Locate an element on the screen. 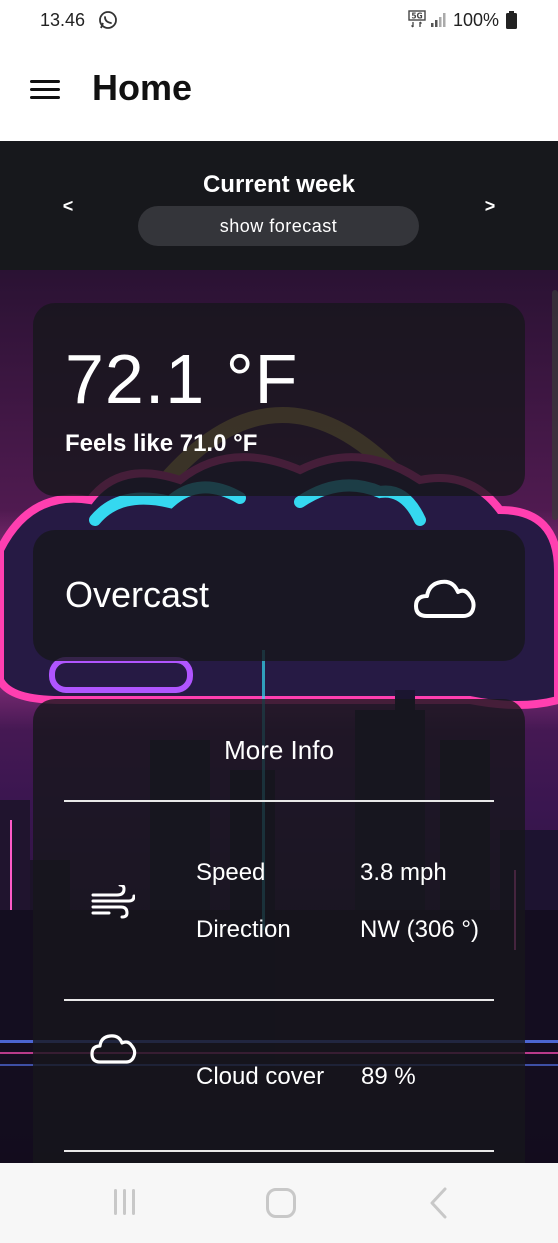 This screenshot has width=558, height=1243. feels-like: Feels like 71.0 °F is located at coordinates (161, 443).